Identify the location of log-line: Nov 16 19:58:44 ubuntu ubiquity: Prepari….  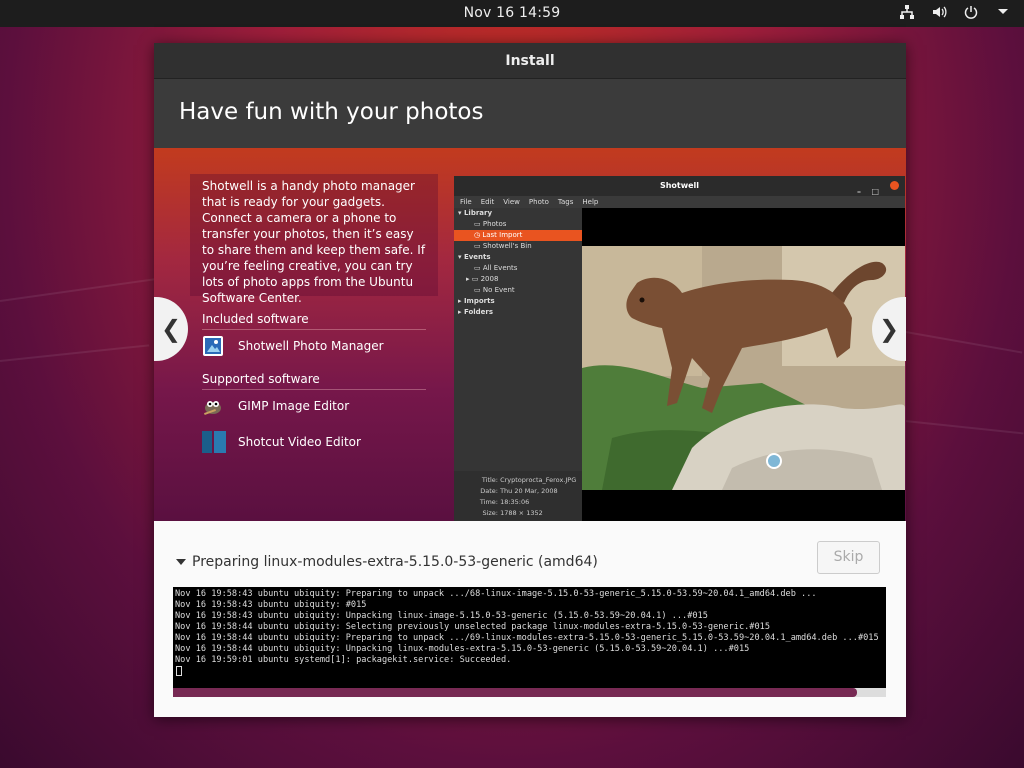
(527, 638).